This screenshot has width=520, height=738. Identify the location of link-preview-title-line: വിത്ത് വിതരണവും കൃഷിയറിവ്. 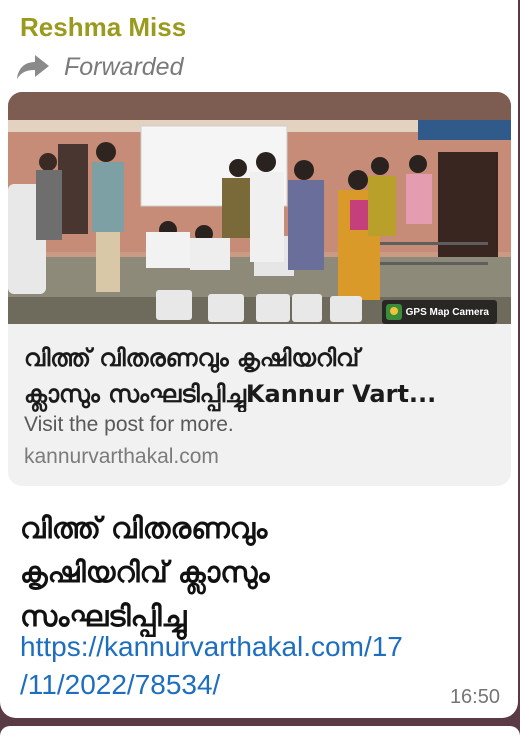
(192, 358).